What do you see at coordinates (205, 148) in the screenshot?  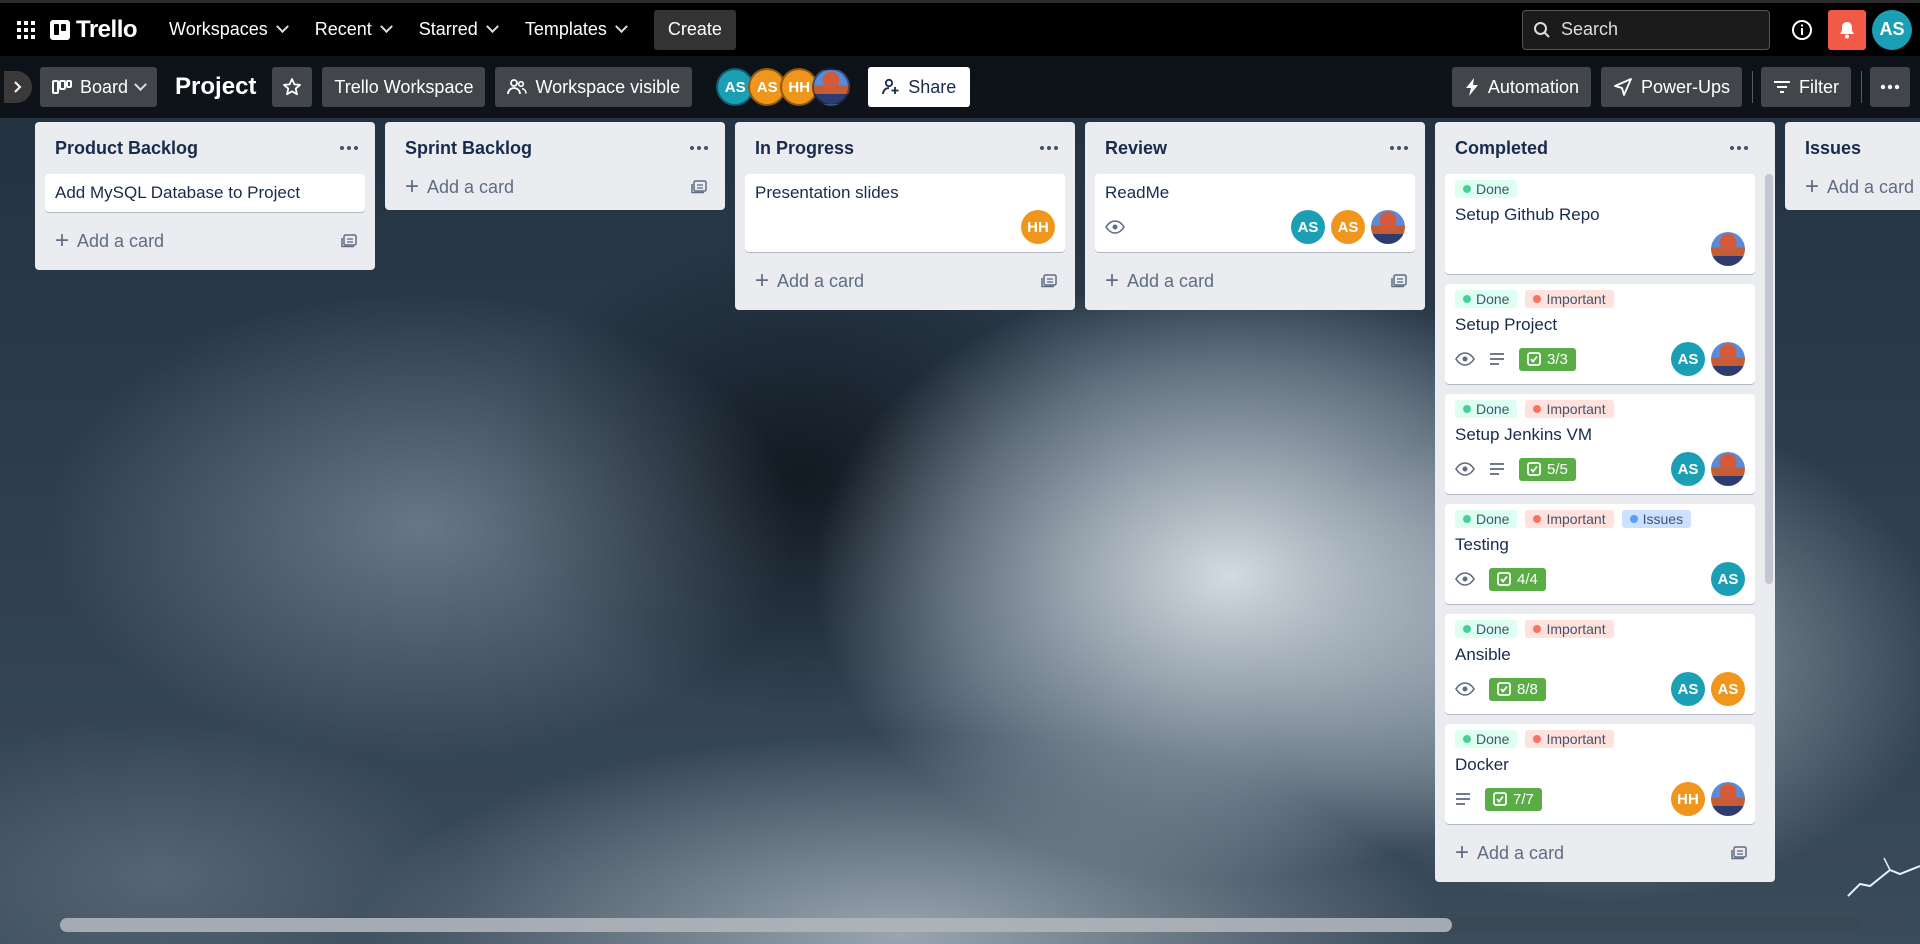 I see `list-header: Product Backlog` at bounding box center [205, 148].